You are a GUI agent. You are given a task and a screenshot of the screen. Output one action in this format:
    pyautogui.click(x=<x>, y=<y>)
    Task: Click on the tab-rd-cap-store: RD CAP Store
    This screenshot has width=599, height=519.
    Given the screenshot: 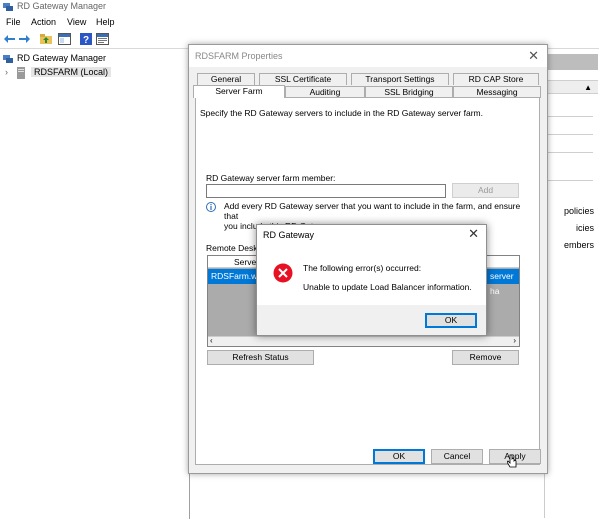 What is the action you would take?
    pyautogui.click(x=496, y=79)
    